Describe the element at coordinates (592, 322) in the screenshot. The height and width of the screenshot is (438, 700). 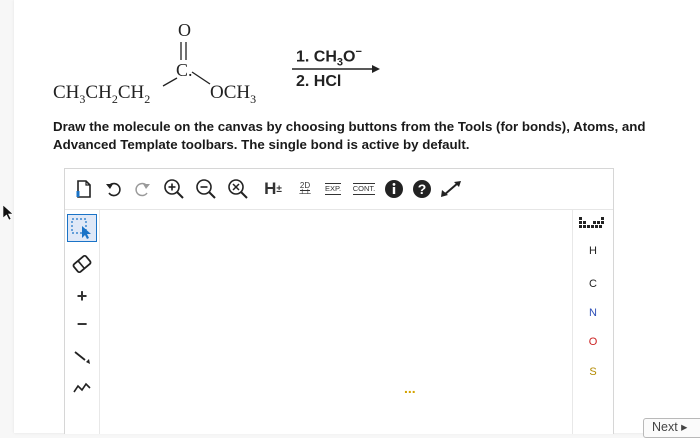
I see `atoms-toolbar: H C N O S` at that location.